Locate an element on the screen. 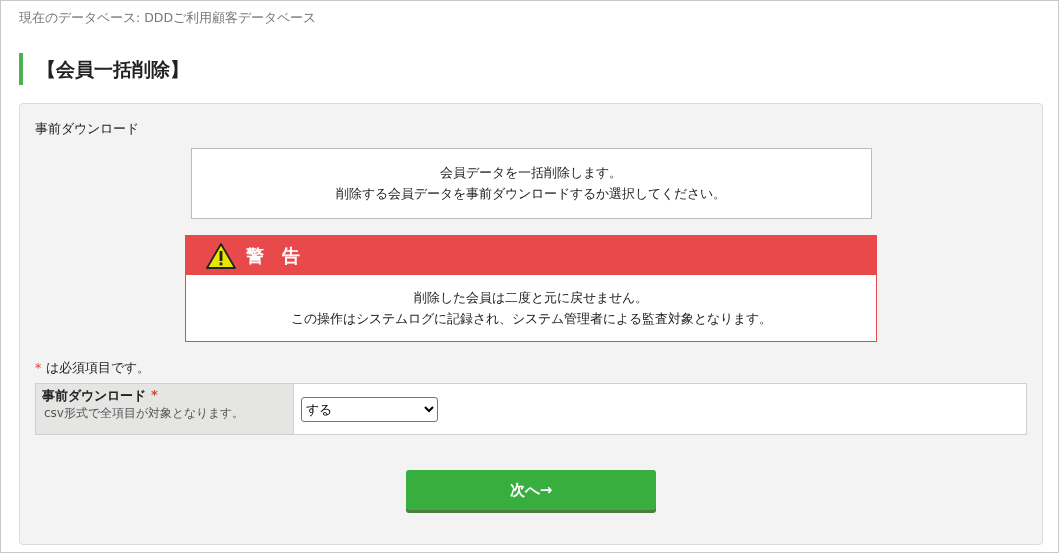 The height and width of the screenshot is (553, 1059). required-note: は必須項目です。 is located at coordinates (98, 368).